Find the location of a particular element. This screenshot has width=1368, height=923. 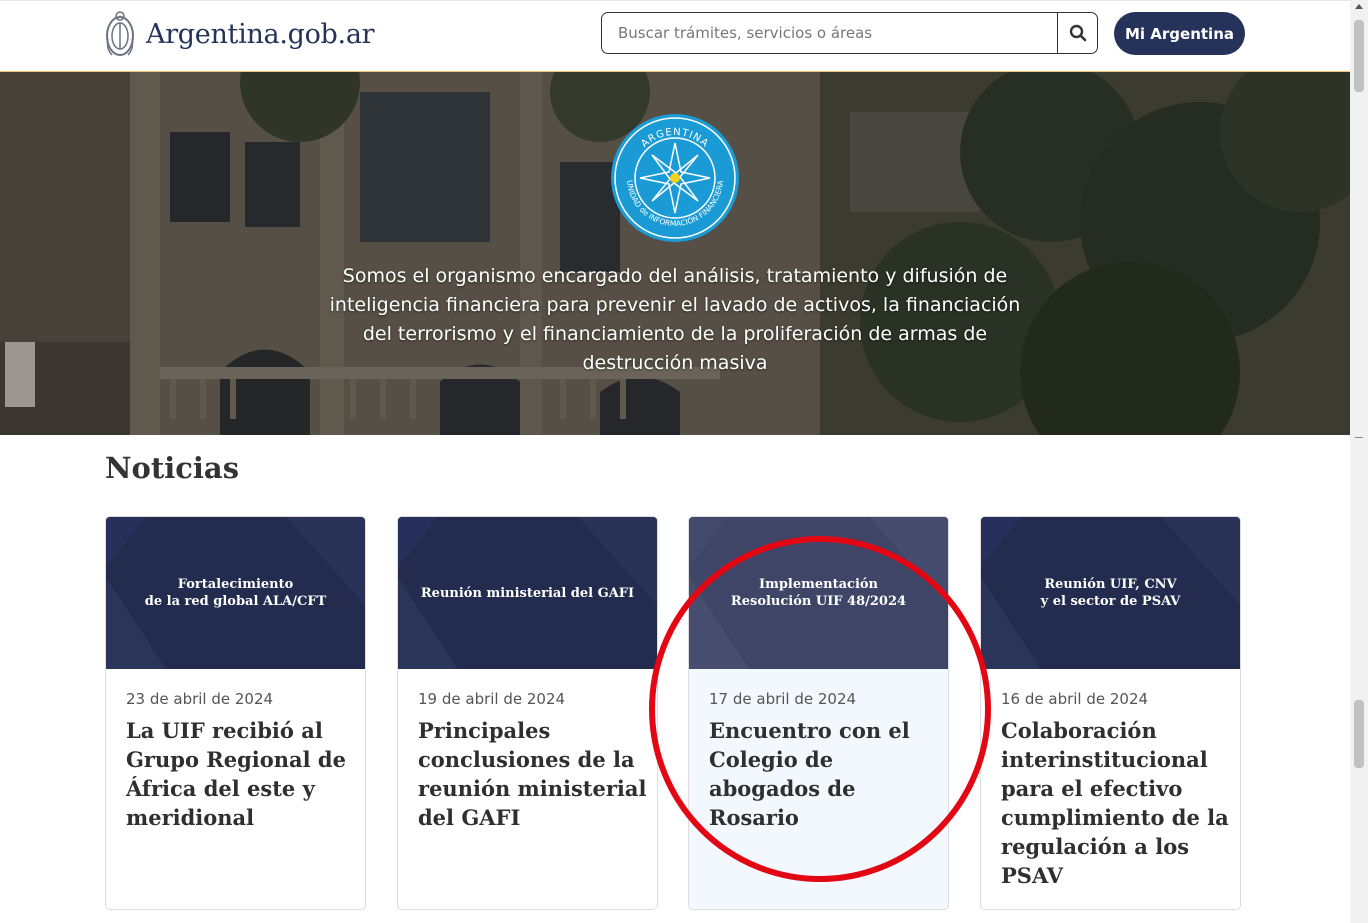

brand-name: Argentina.gob.ar is located at coordinates (260, 34).